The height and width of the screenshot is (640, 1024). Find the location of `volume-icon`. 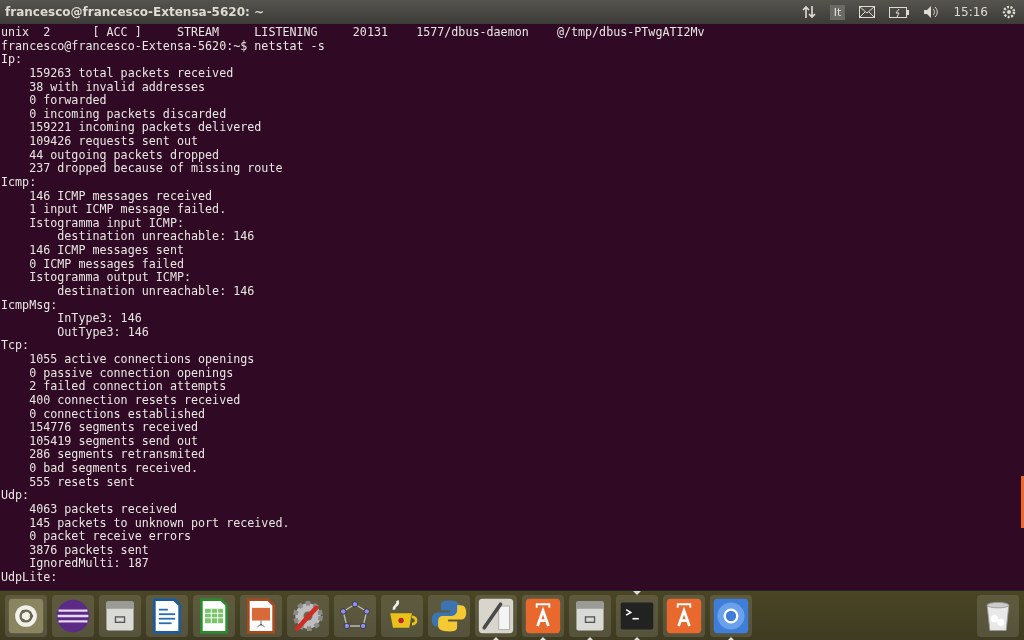

volume-icon is located at coordinates (931, 12).